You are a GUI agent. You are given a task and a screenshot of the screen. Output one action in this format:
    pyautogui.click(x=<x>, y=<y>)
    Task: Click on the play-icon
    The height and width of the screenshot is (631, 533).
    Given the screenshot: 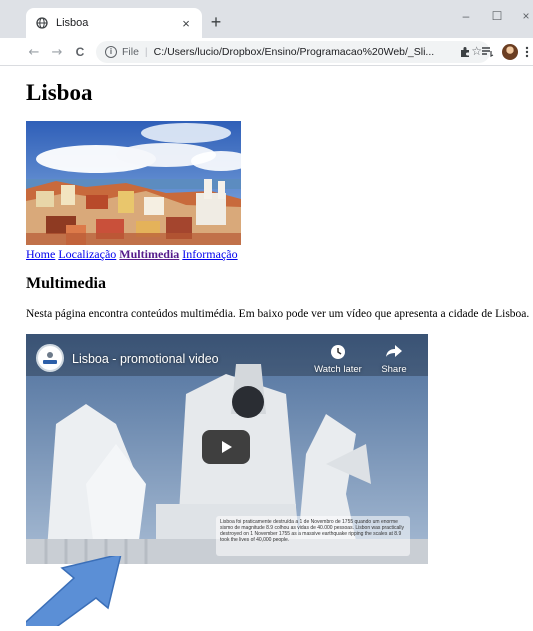 What is the action you would take?
    pyautogui.click(x=227, y=447)
    